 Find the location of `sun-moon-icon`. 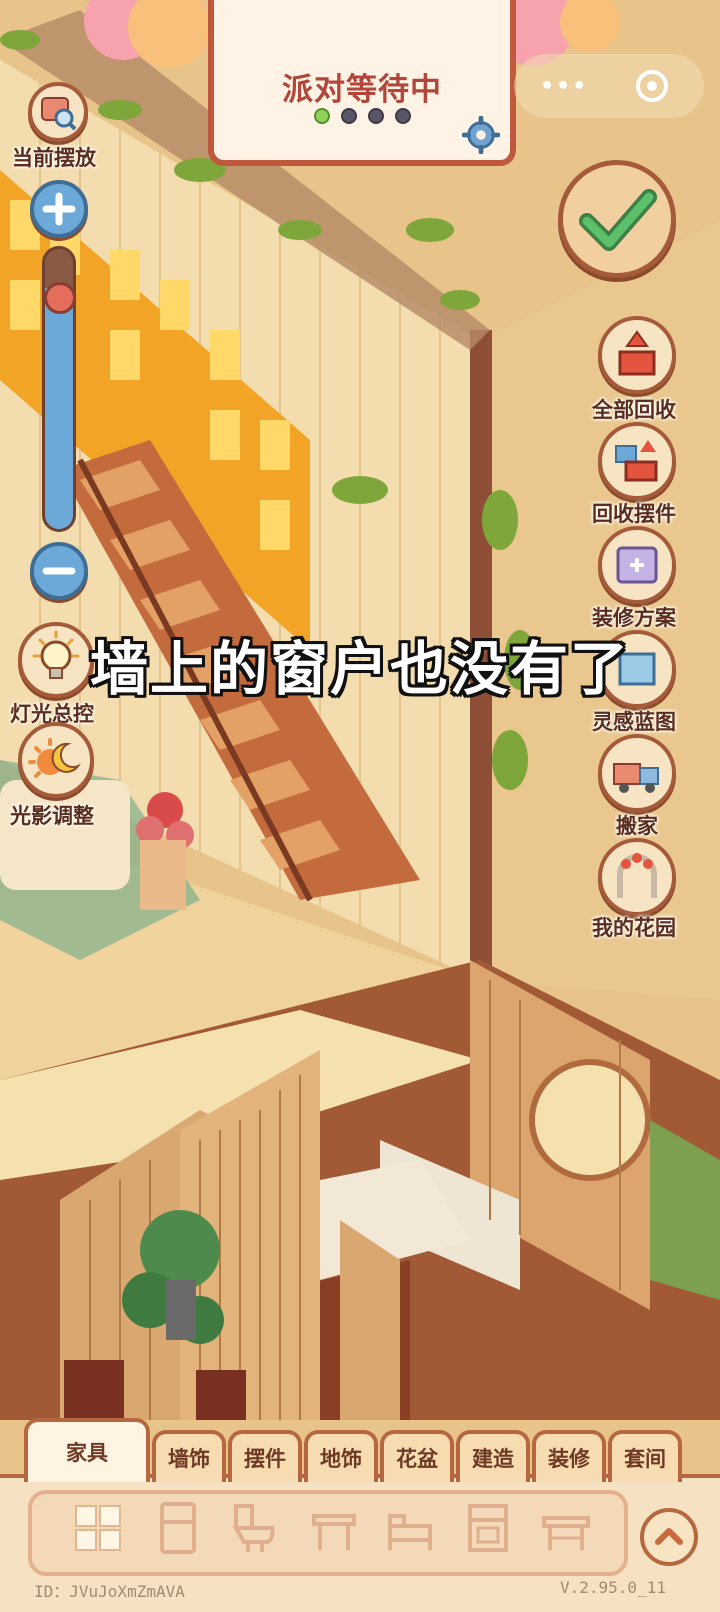

sun-moon-icon is located at coordinates (54, 758).